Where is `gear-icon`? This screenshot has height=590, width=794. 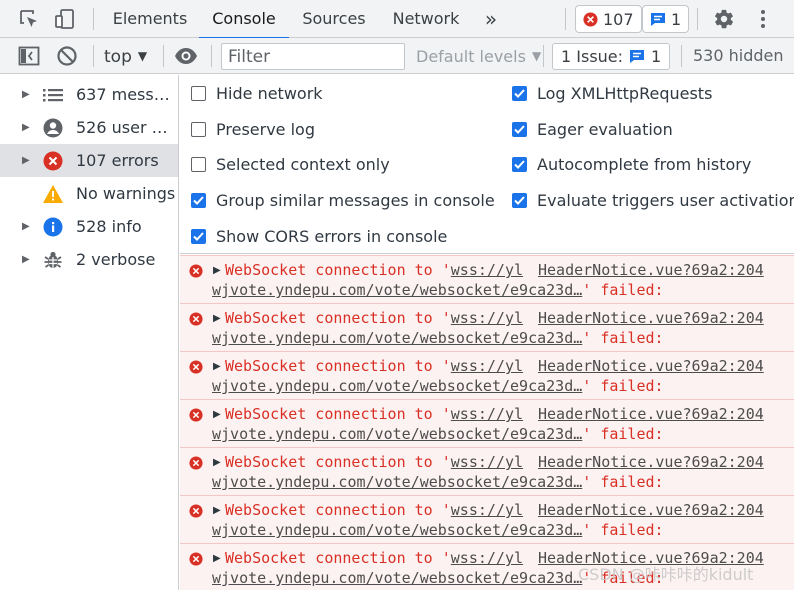
gear-icon is located at coordinates (724, 19).